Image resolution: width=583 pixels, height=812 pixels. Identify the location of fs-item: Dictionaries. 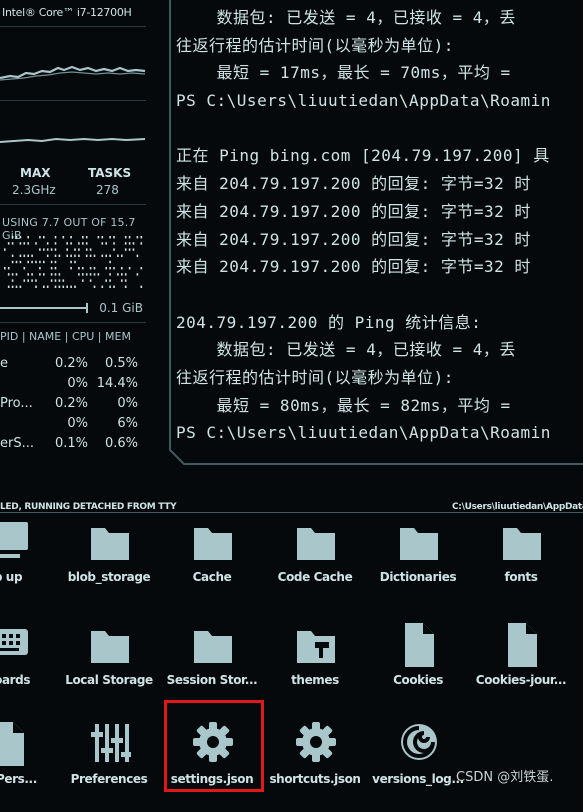
(418, 564).